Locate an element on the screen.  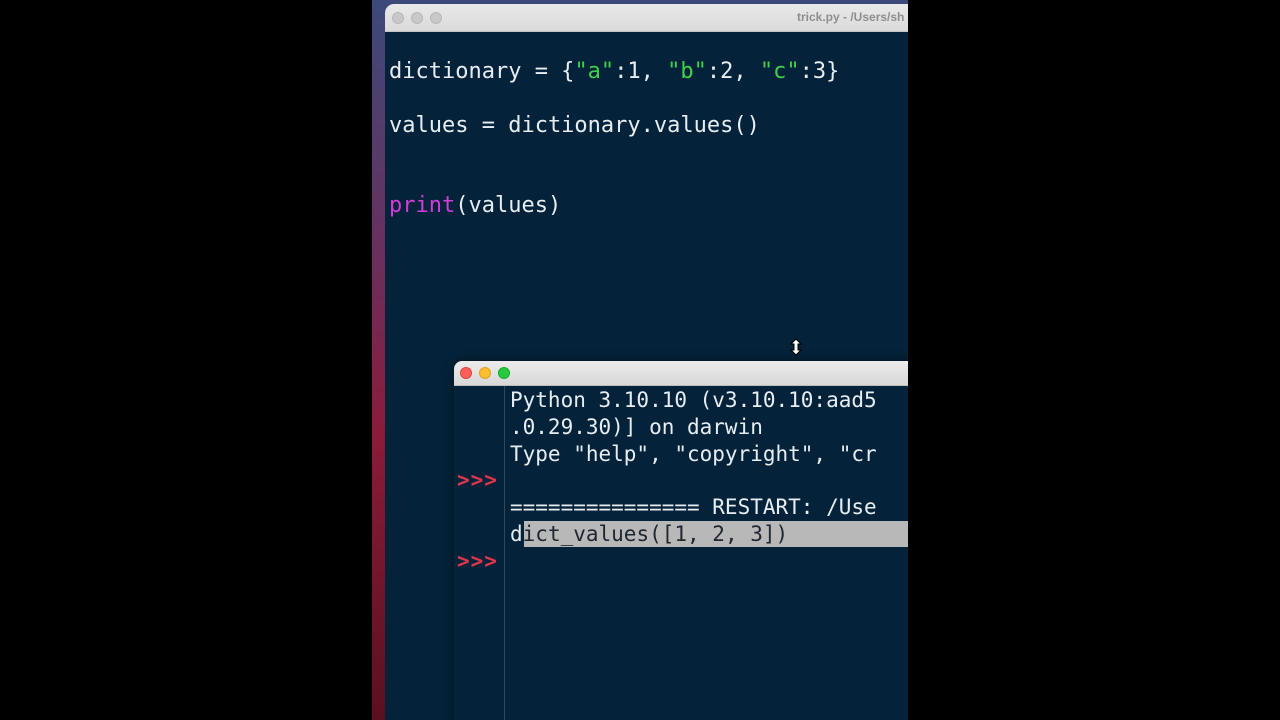
editor-titlebar: trick.py - /Users/sh is located at coordinates (646, 18).